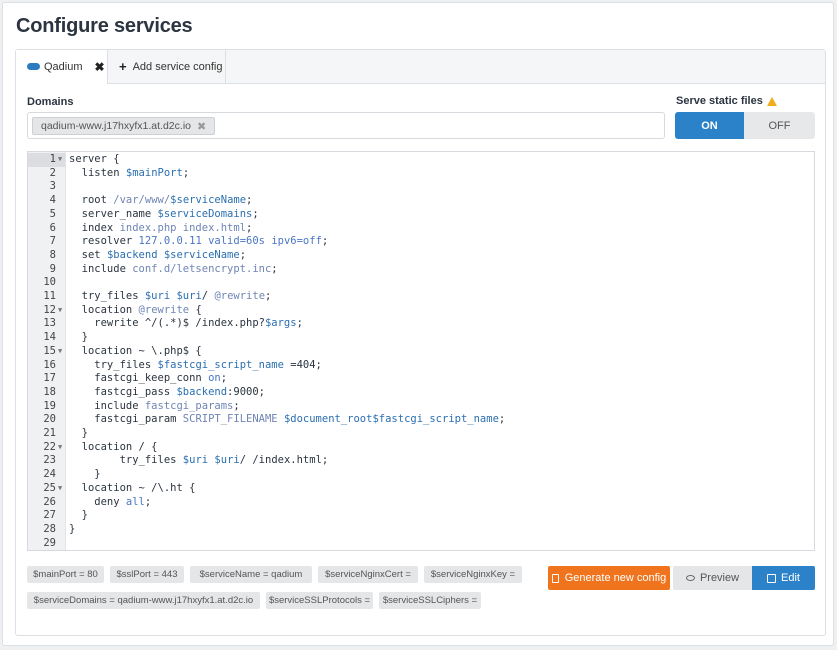 This screenshot has width=837, height=650. What do you see at coordinates (421, 297) in the screenshot?
I see `editor-line: 11 try_files $uri $uri/ @rewrite;` at bounding box center [421, 297].